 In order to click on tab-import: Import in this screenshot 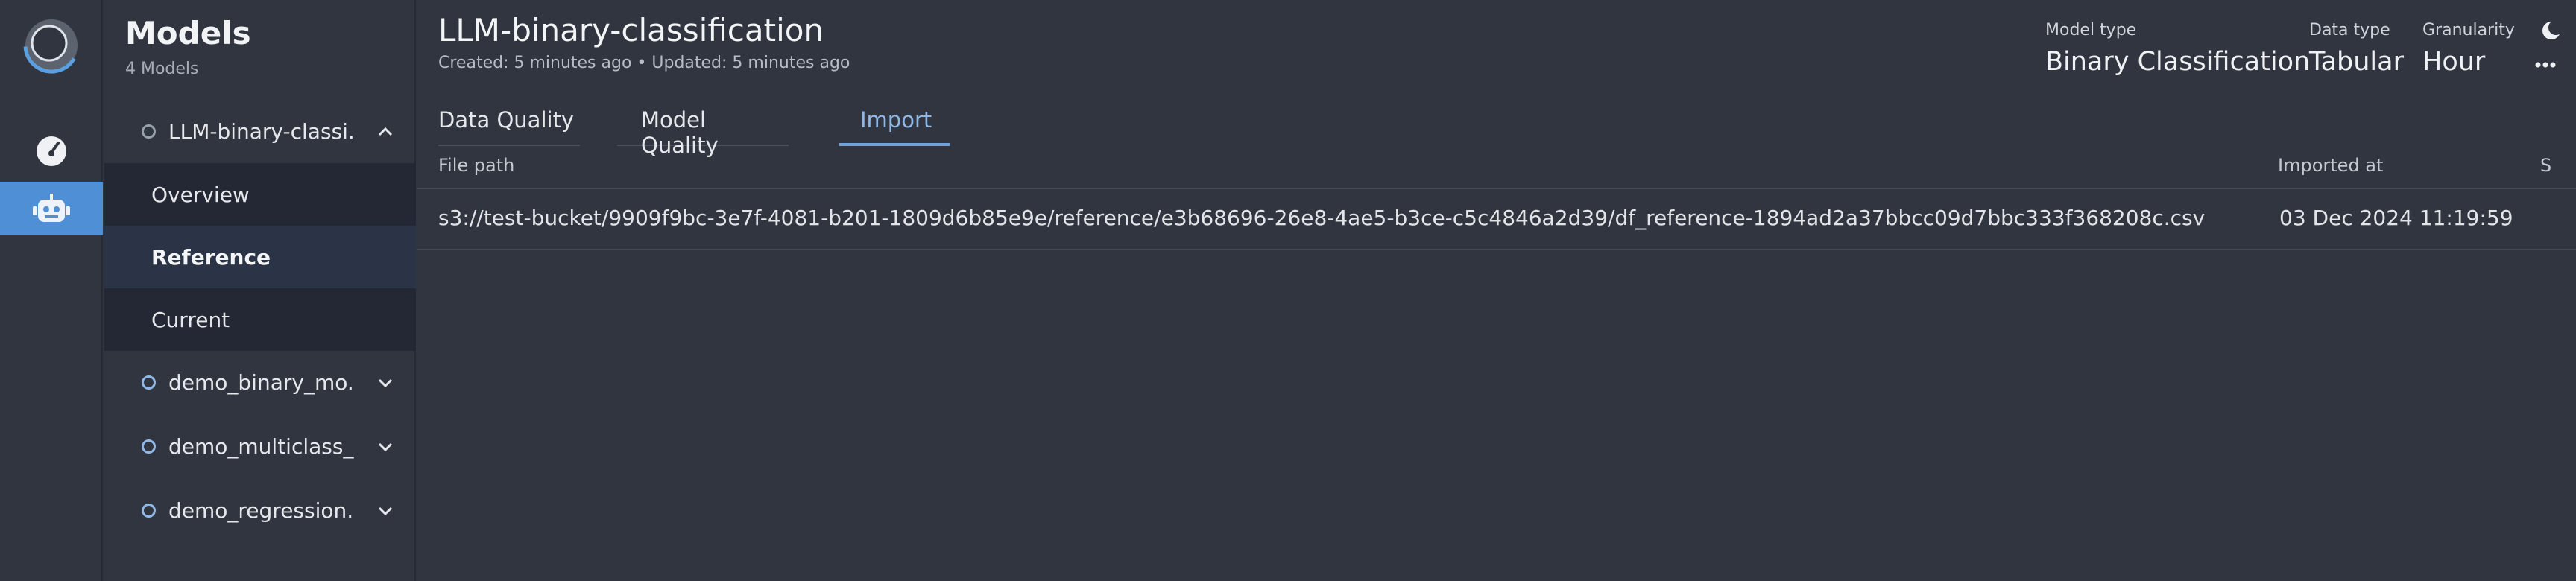, I will do `click(895, 125)`.